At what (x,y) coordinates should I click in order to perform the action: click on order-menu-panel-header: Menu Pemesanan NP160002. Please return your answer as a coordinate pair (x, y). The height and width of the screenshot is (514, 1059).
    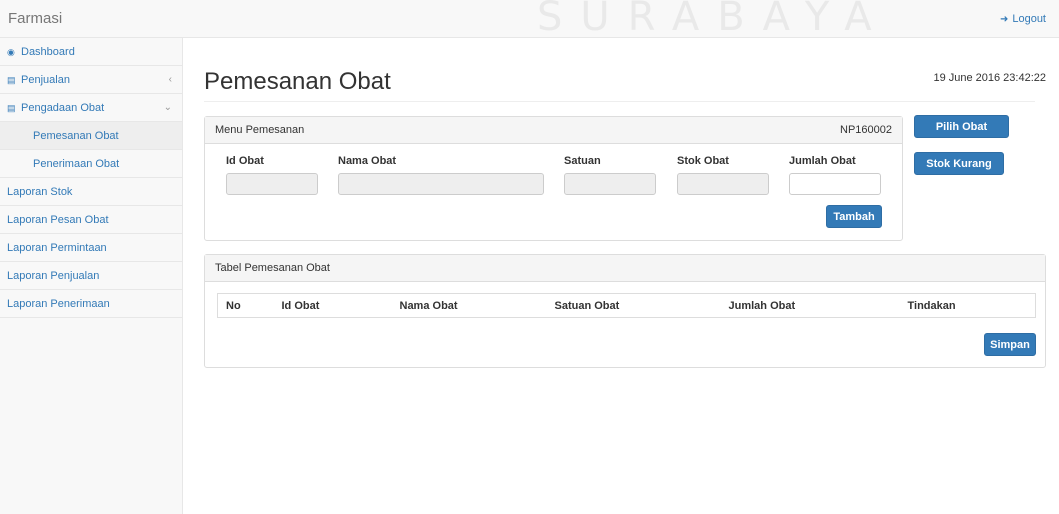
    Looking at the image, I should click on (553, 130).